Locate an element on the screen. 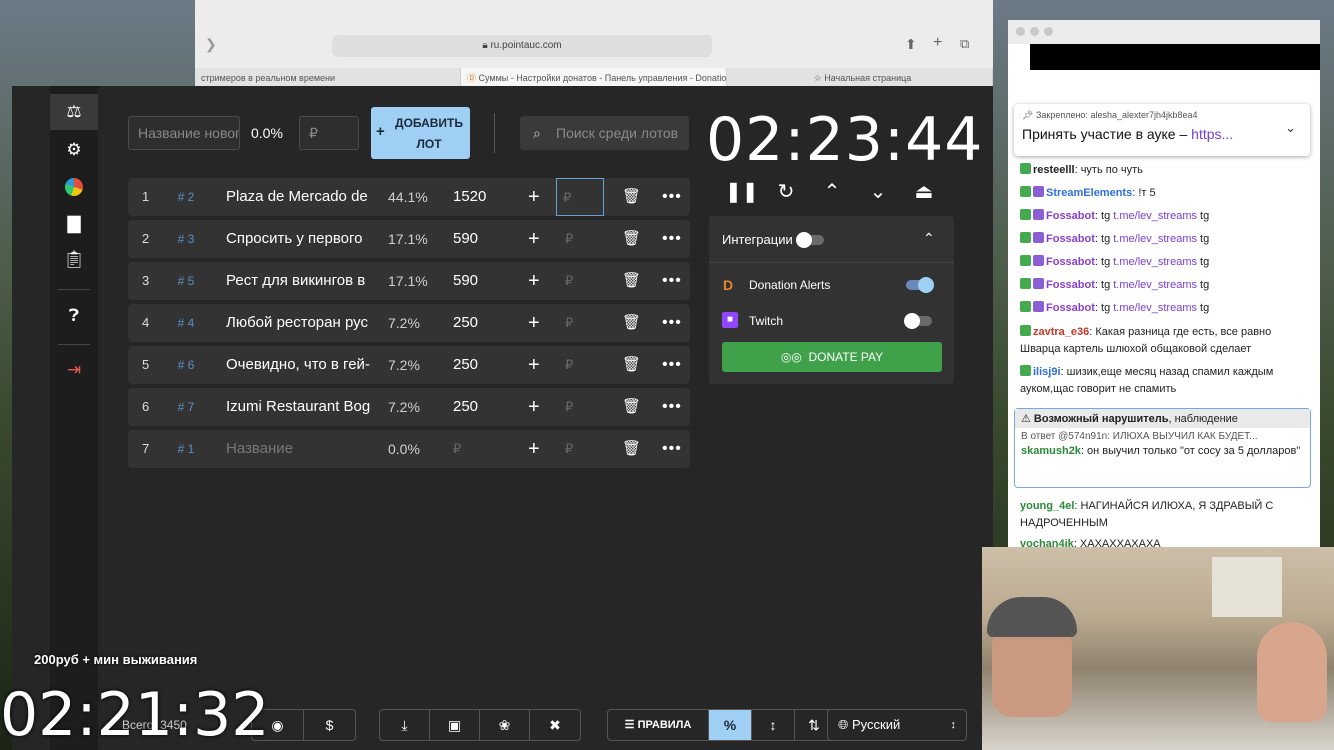 This screenshot has width=1334, height=750. lot-name: Очевидно, что в гей- is located at coordinates (298, 365).